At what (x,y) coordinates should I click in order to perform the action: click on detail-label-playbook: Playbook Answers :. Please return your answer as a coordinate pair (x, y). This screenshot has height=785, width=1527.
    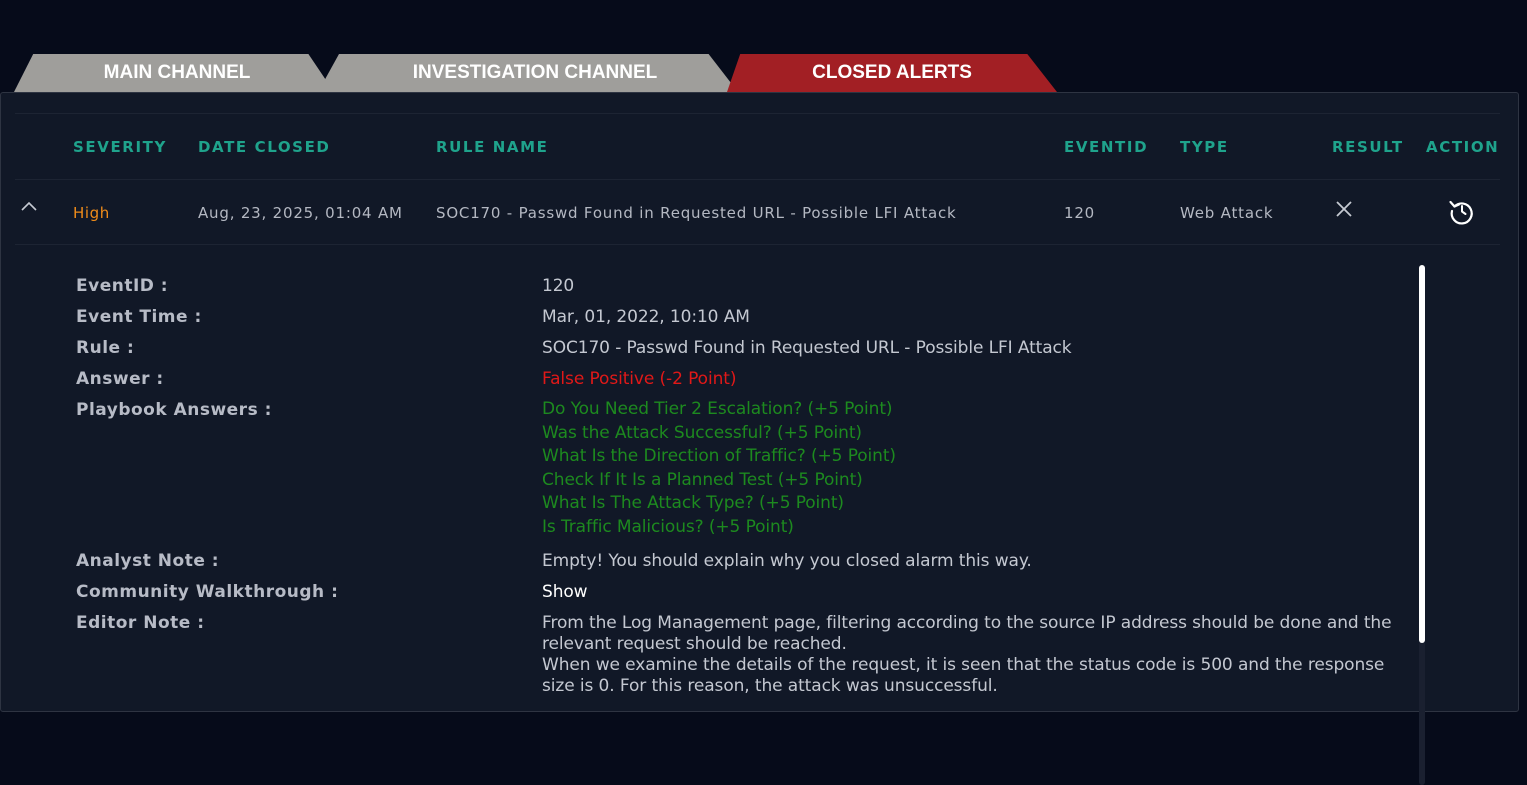
    Looking at the image, I should click on (174, 410).